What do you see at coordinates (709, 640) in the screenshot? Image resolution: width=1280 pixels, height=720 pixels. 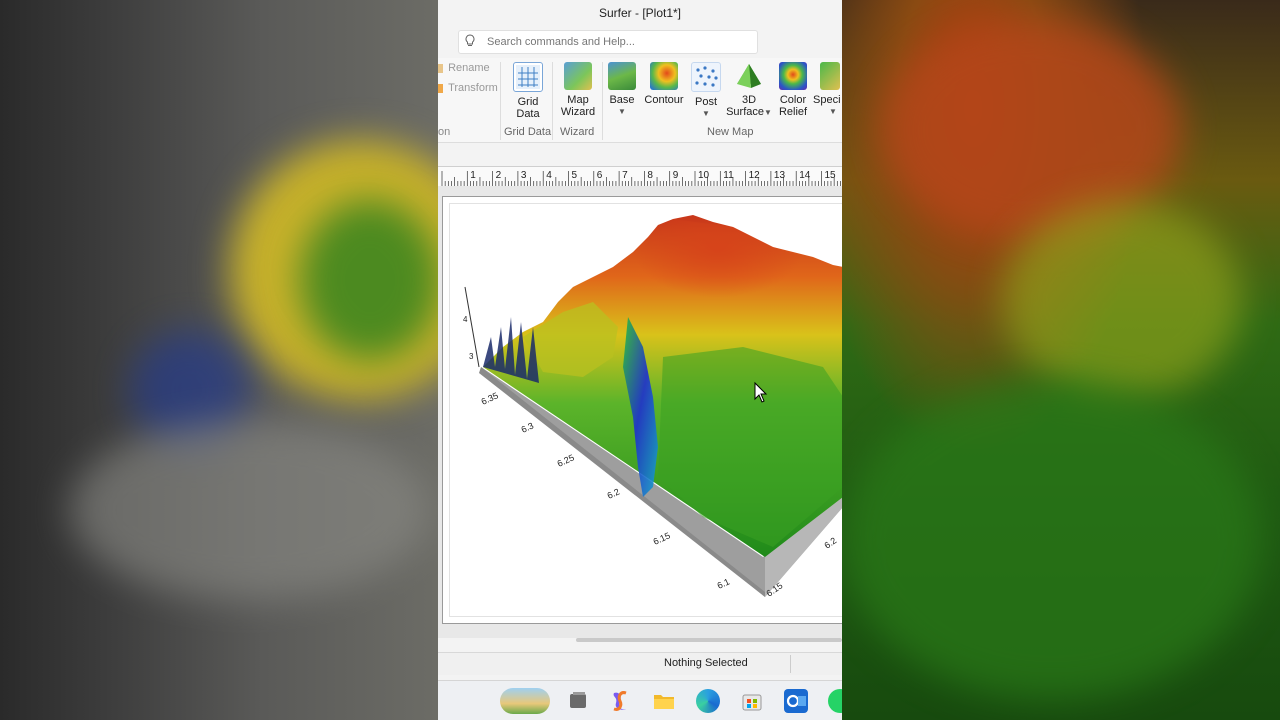 I see `horizontal-scrollbar` at bounding box center [709, 640].